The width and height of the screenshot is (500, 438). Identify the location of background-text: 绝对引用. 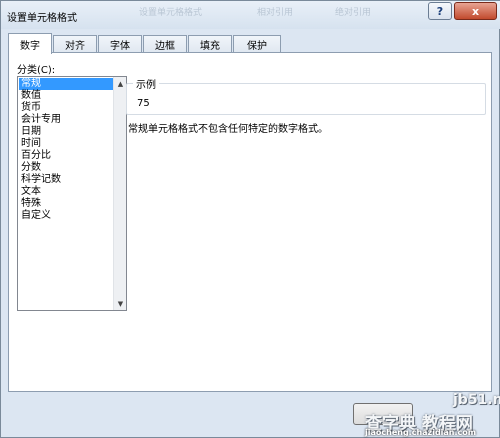
(353, 13).